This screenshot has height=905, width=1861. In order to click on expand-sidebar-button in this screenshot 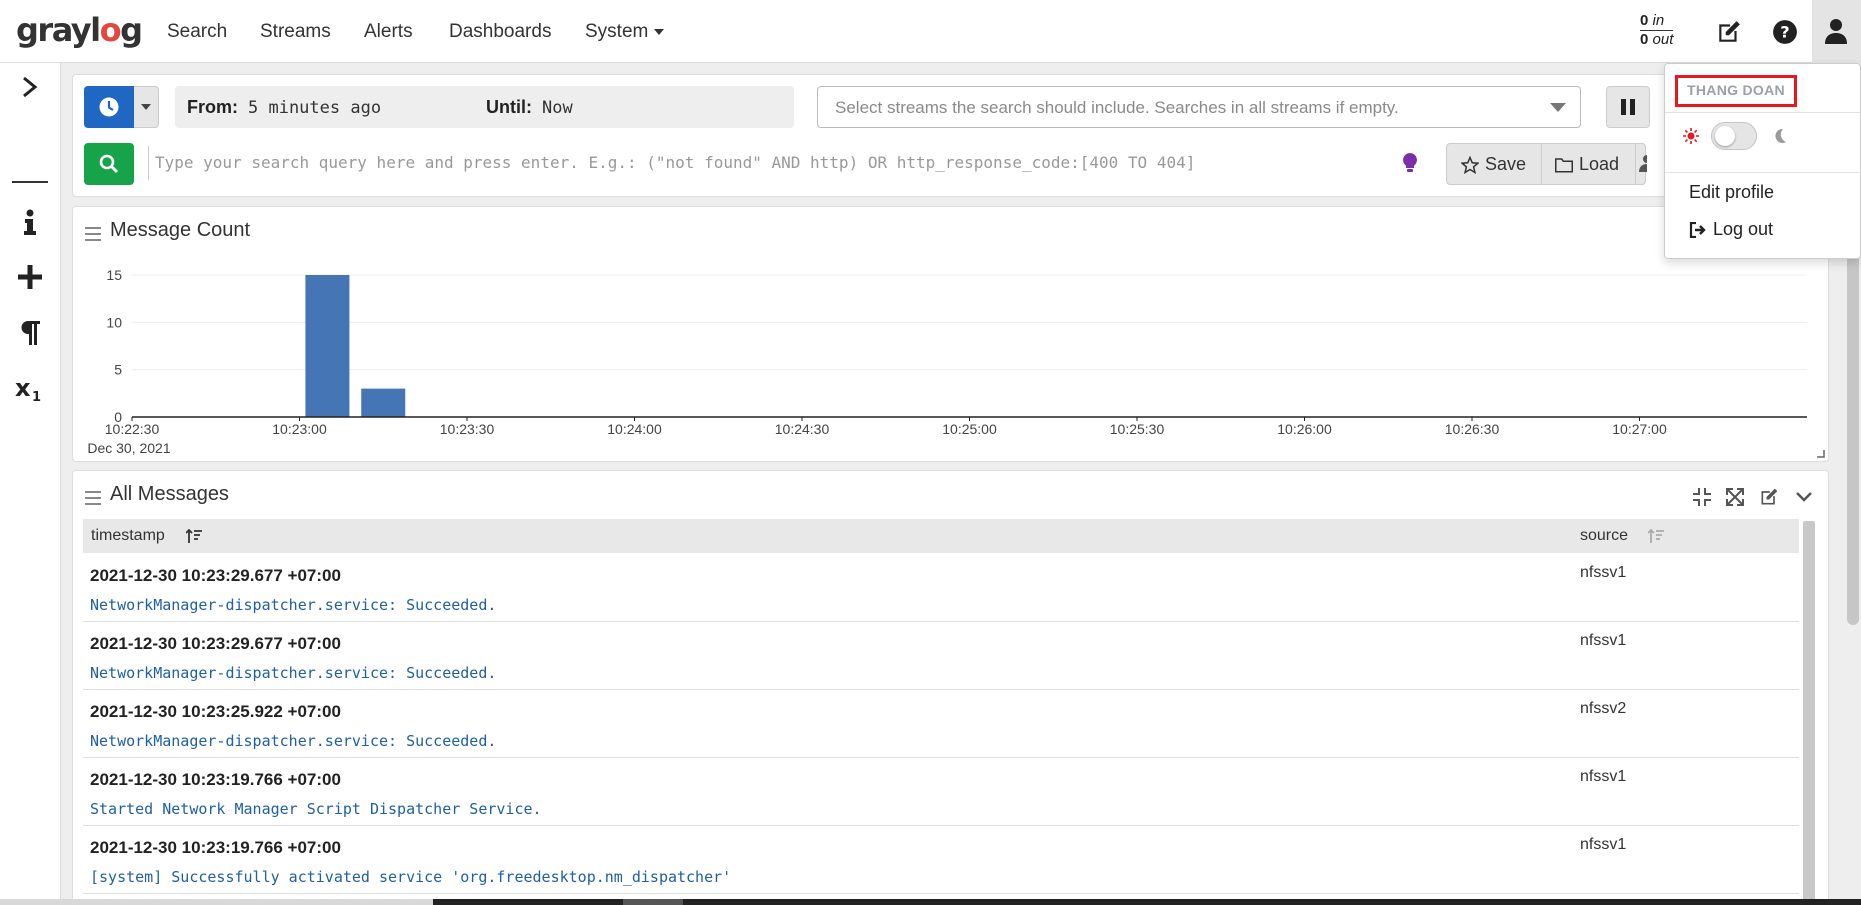, I will do `click(30, 87)`.